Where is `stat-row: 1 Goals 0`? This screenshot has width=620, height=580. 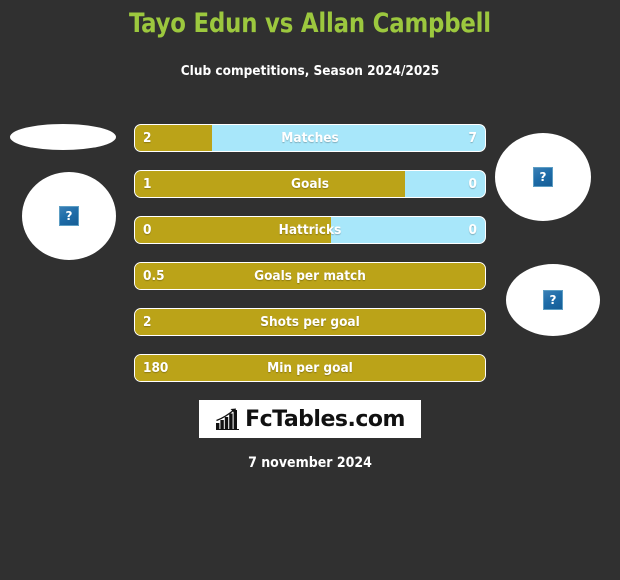 stat-row: 1 Goals 0 is located at coordinates (310, 184).